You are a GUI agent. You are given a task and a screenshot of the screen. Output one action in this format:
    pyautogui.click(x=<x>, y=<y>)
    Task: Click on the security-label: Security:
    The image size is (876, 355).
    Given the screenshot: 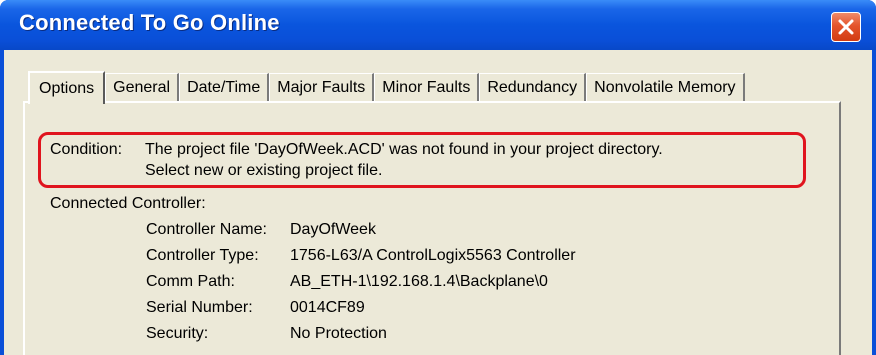 What is the action you would take?
    pyautogui.click(x=177, y=333)
    